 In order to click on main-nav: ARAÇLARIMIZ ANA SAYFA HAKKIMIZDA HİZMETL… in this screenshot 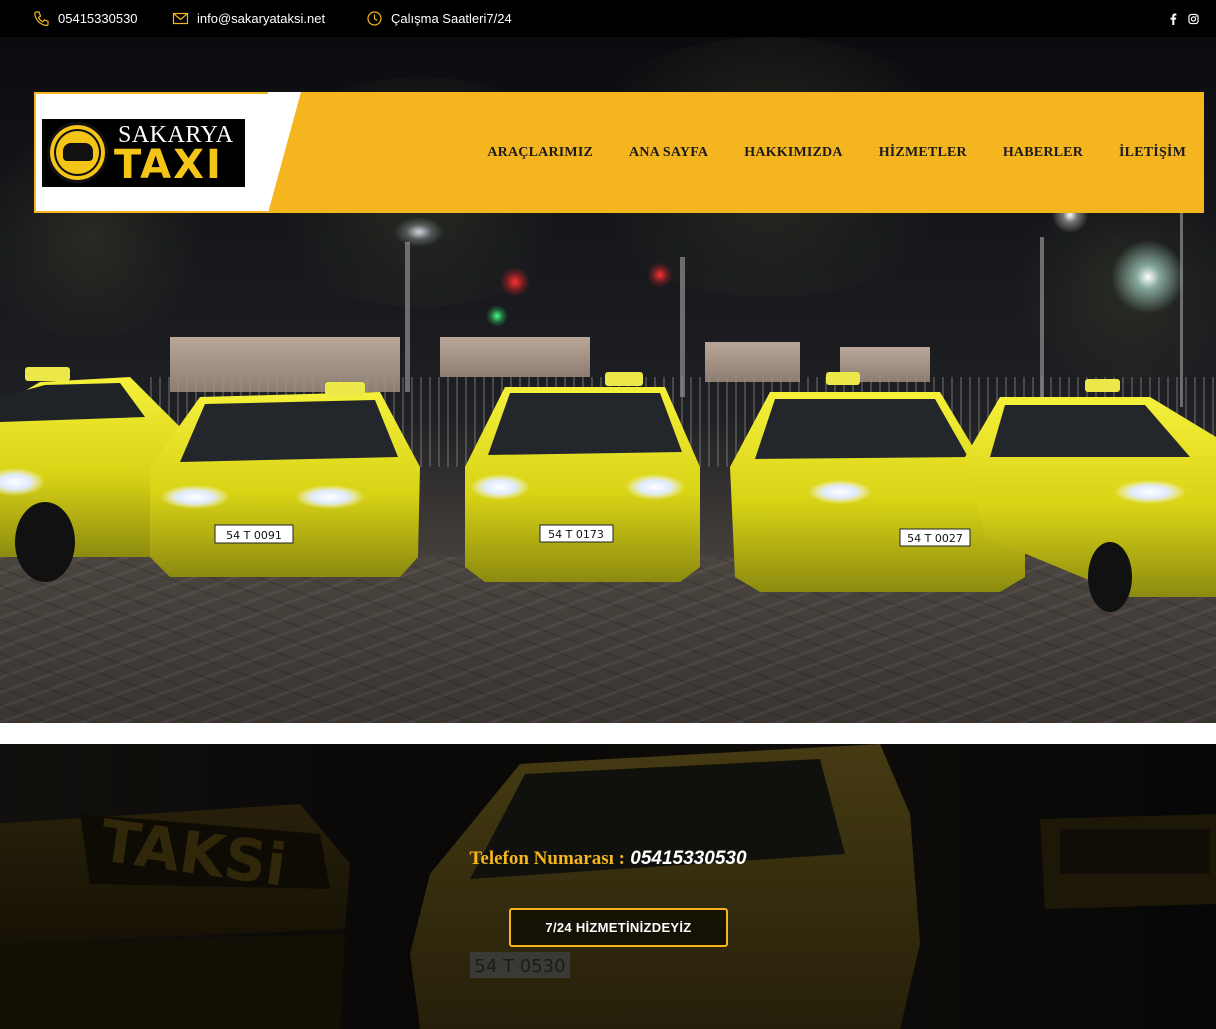, I will do `click(836, 152)`.